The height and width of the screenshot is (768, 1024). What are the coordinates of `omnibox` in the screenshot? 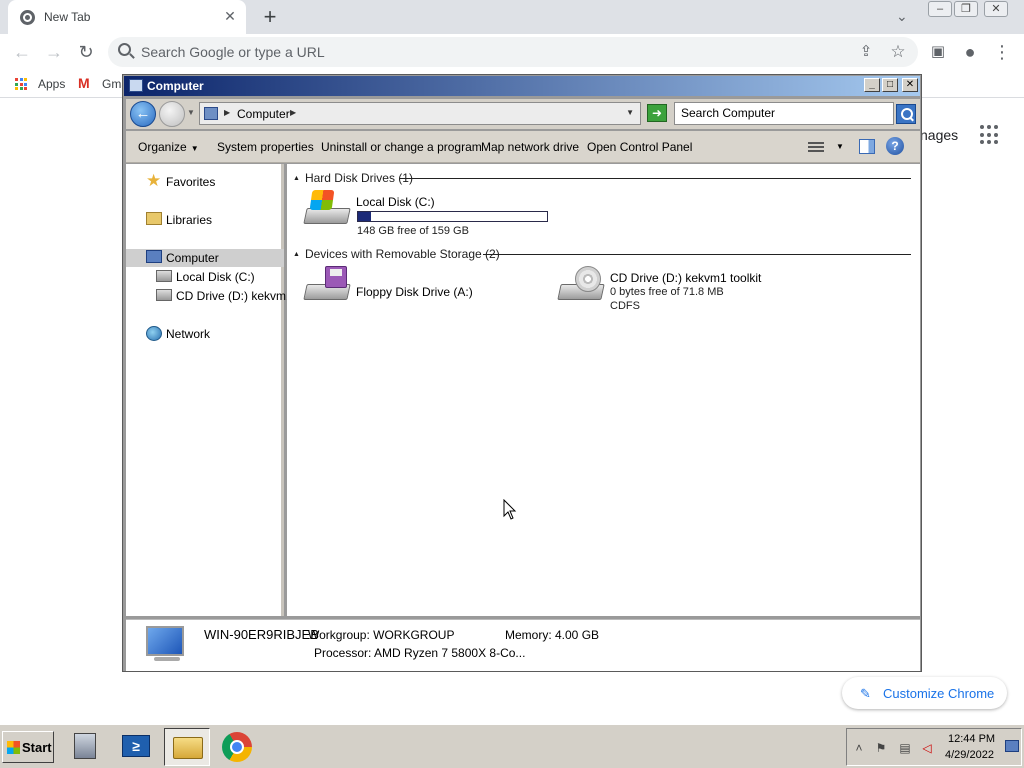 It's located at (513, 52).